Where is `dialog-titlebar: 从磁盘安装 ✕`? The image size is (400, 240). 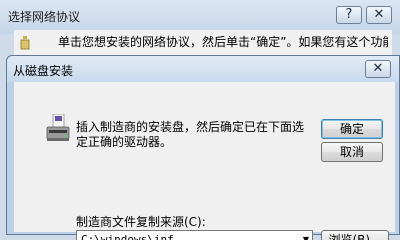 dialog-titlebar: 从磁盘安装 ✕ is located at coordinates (203, 69).